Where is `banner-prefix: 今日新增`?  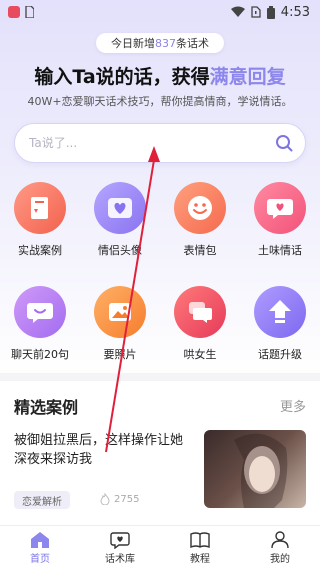 banner-prefix: 今日新增 is located at coordinates (133, 43).